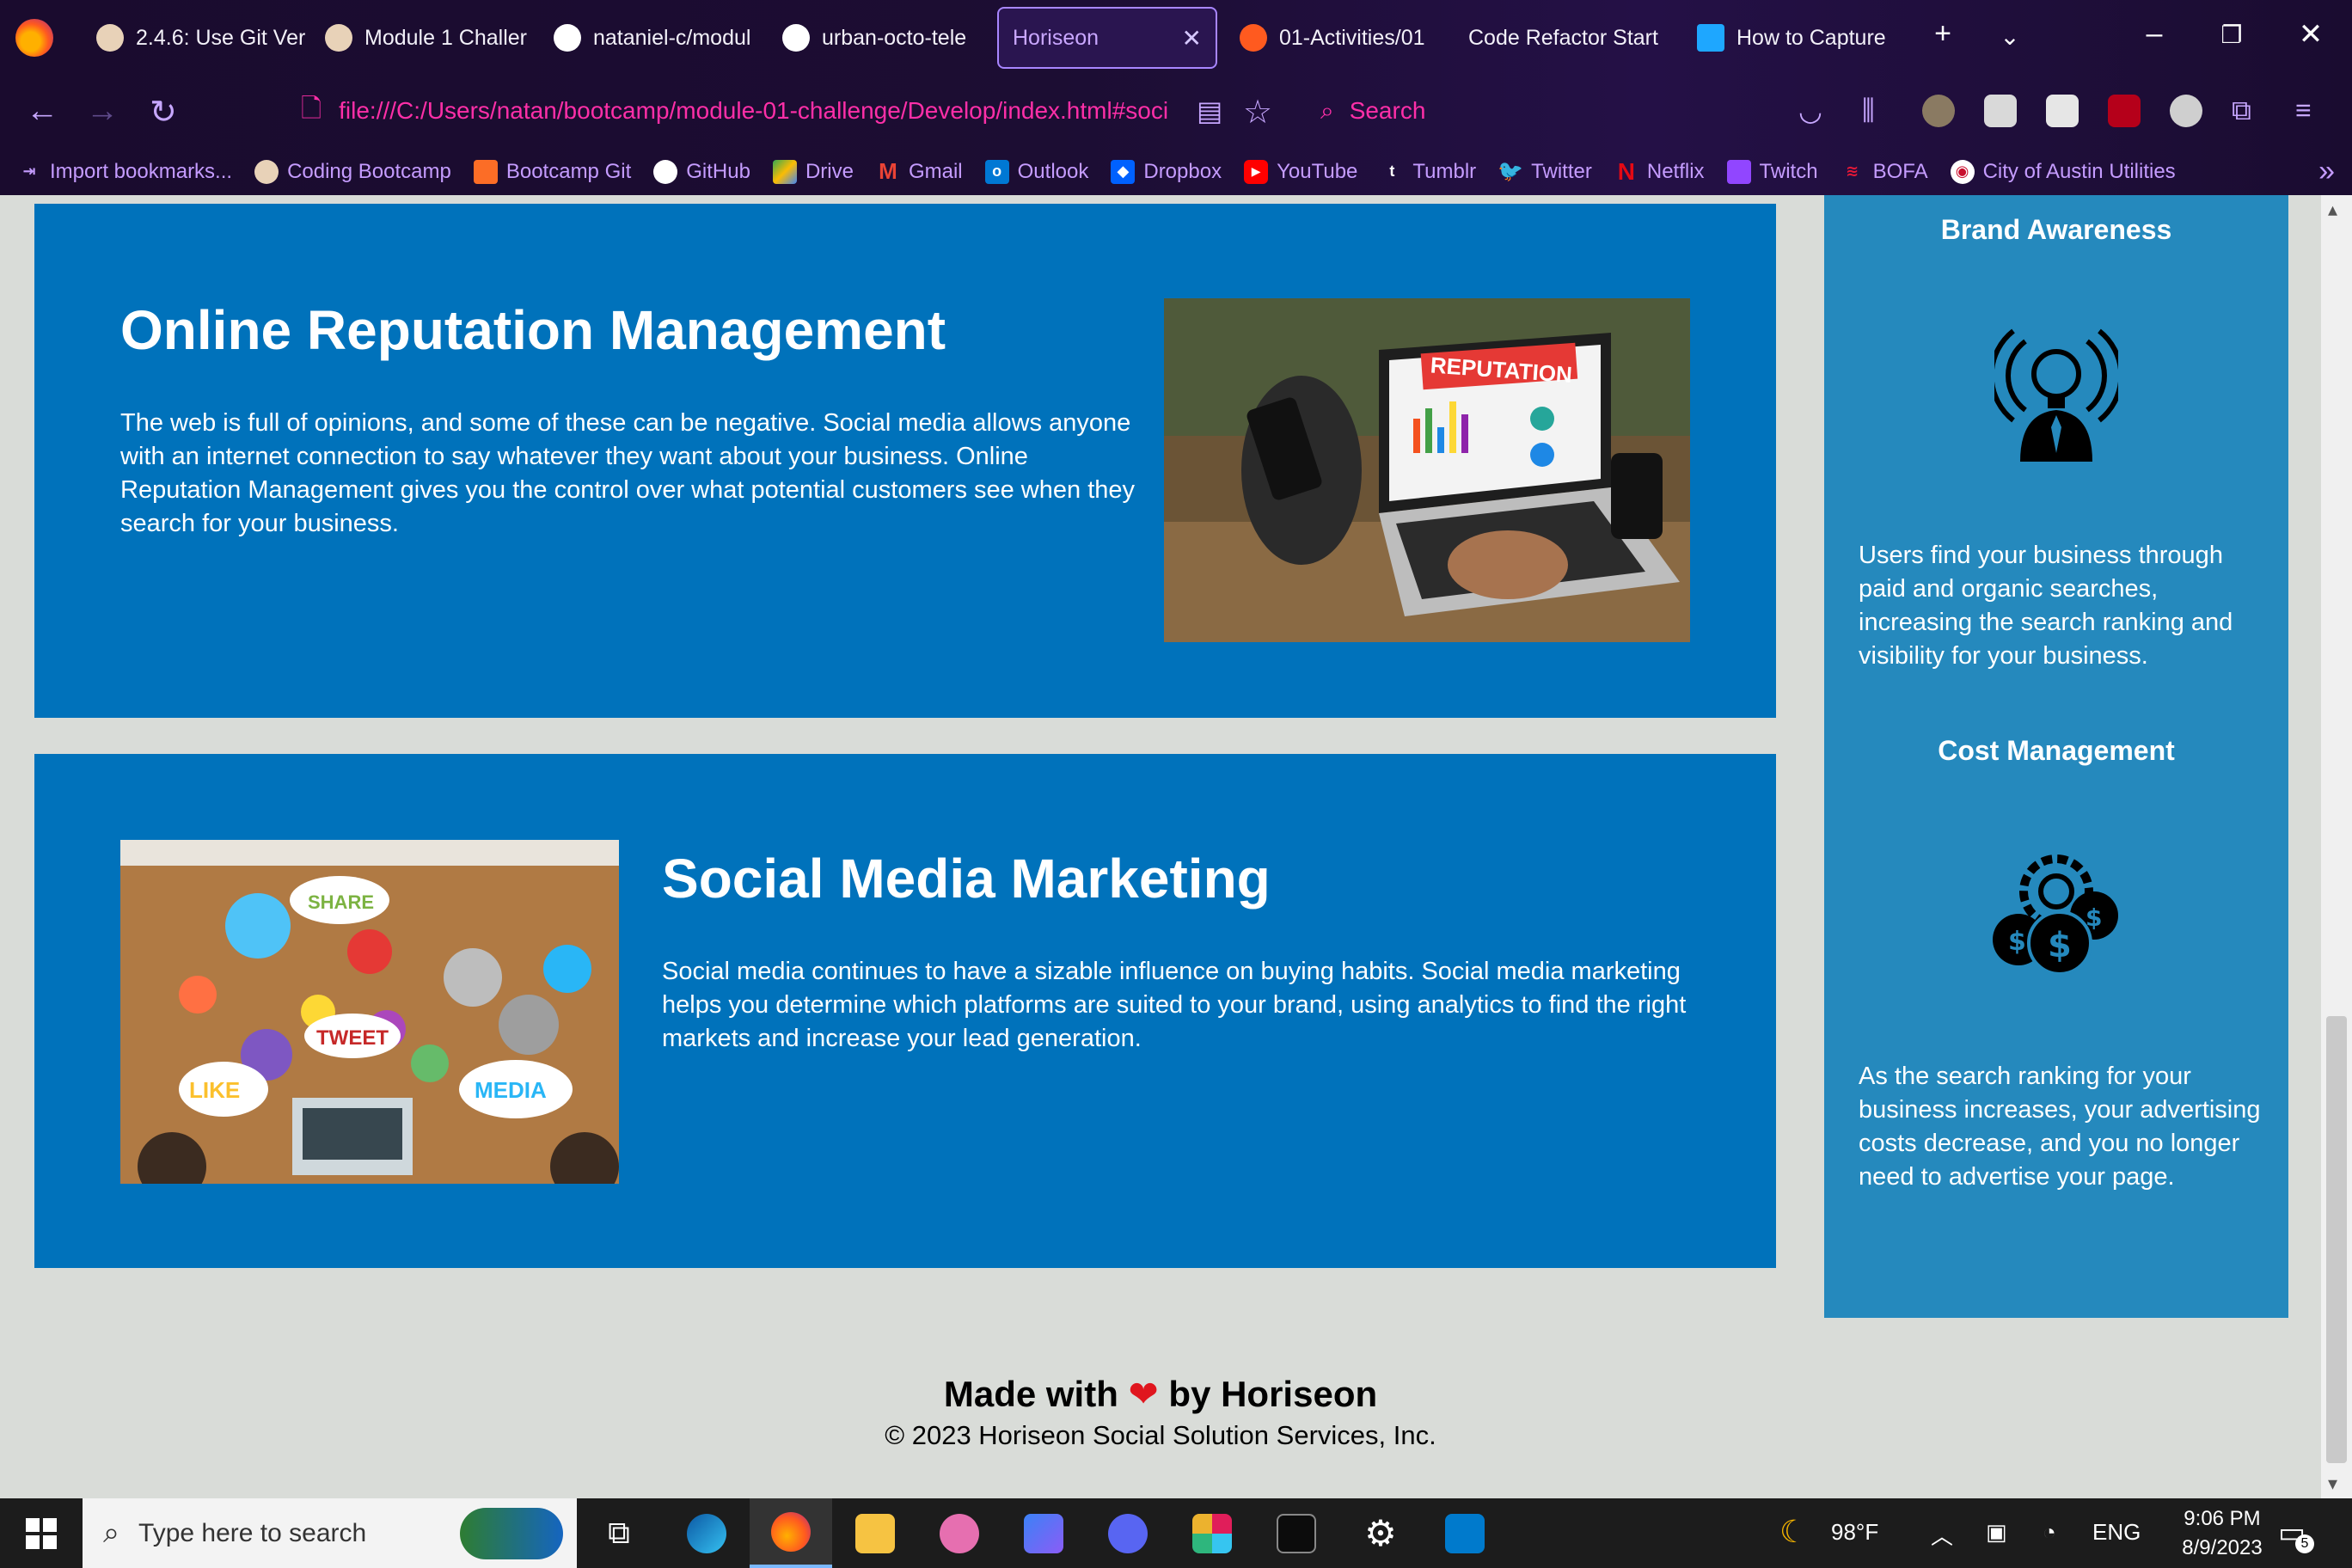 The height and width of the screenshot is (1568, 2352). I want to click on weather-moon-icon: ☾, so click(1793, 1532).